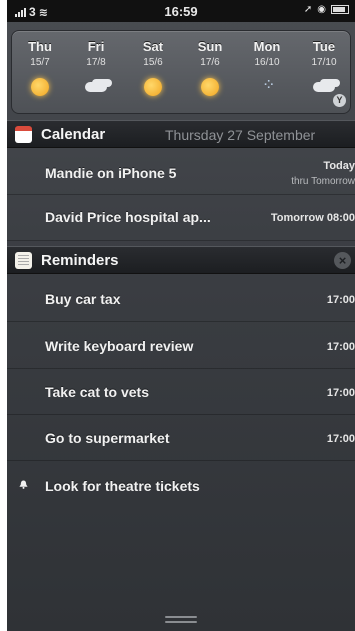 This screenshot has height=631, width=355. I want to click on weather-day: Sat 15/6, so click(153, 69).